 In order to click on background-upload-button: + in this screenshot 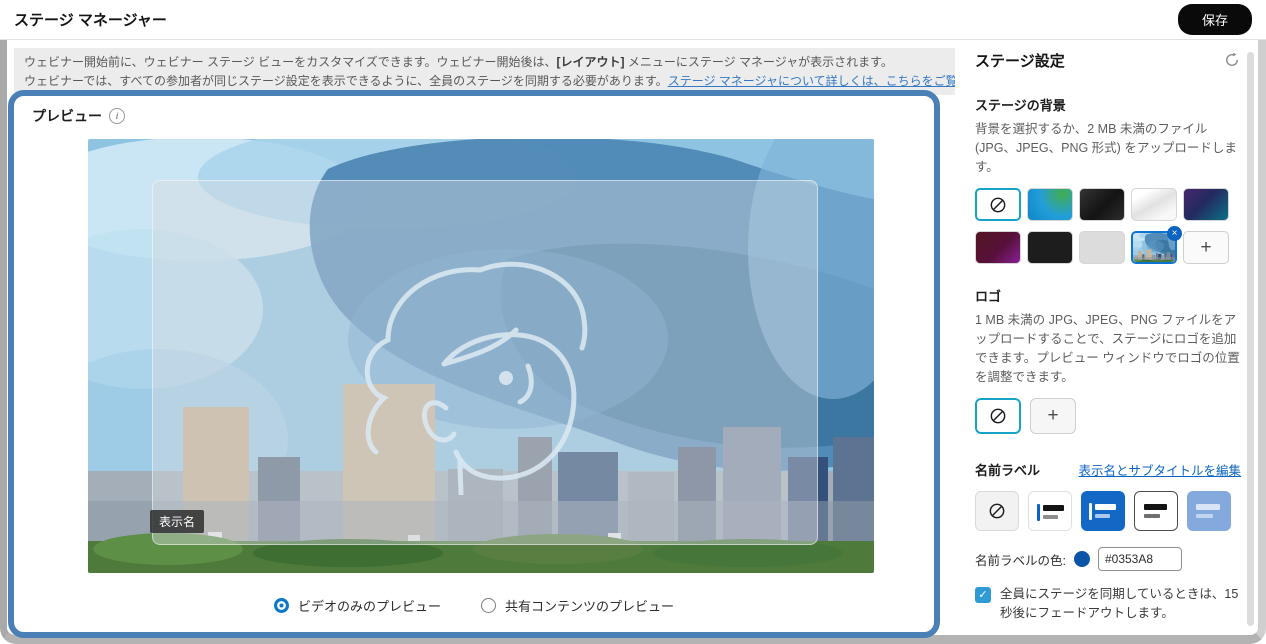, I will do `click(1206, 248)`.